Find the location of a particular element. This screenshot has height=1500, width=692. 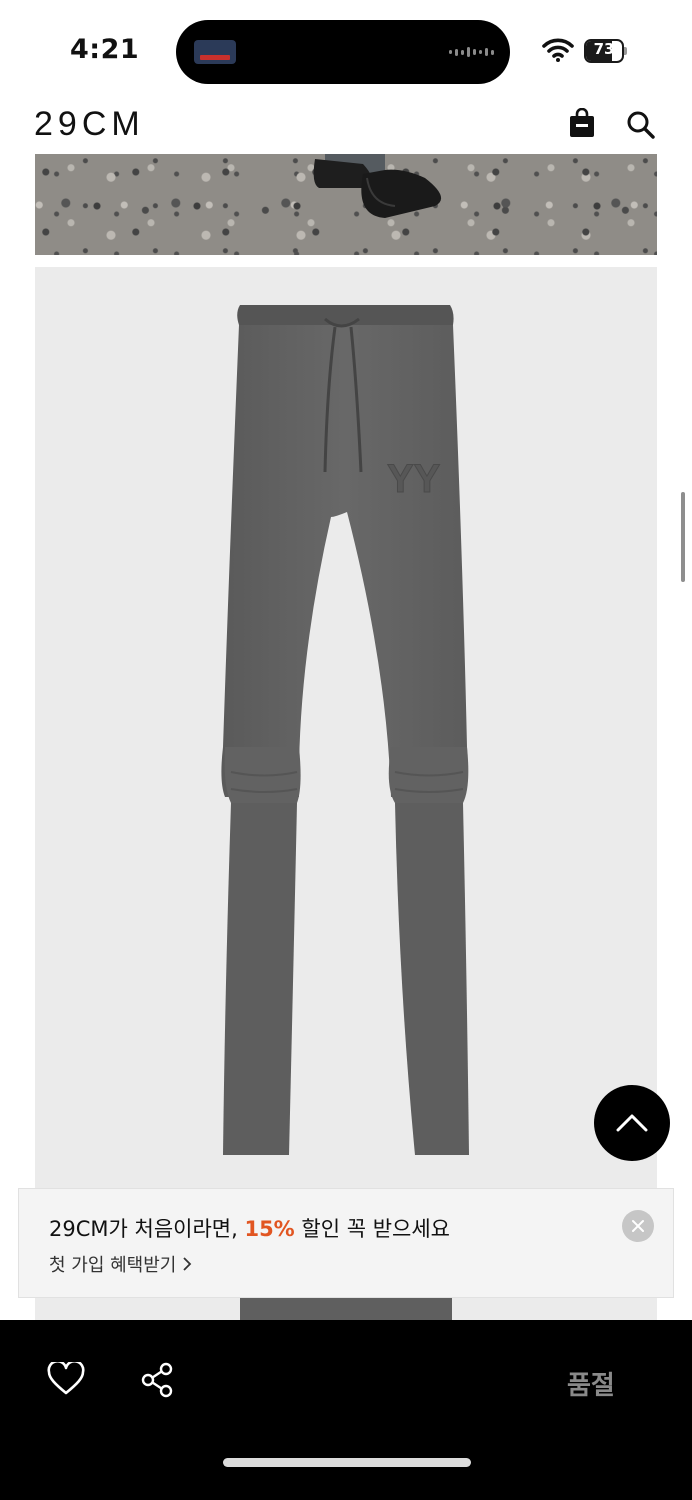

promo-discount: 15% is located at coordinates (269, 1229).